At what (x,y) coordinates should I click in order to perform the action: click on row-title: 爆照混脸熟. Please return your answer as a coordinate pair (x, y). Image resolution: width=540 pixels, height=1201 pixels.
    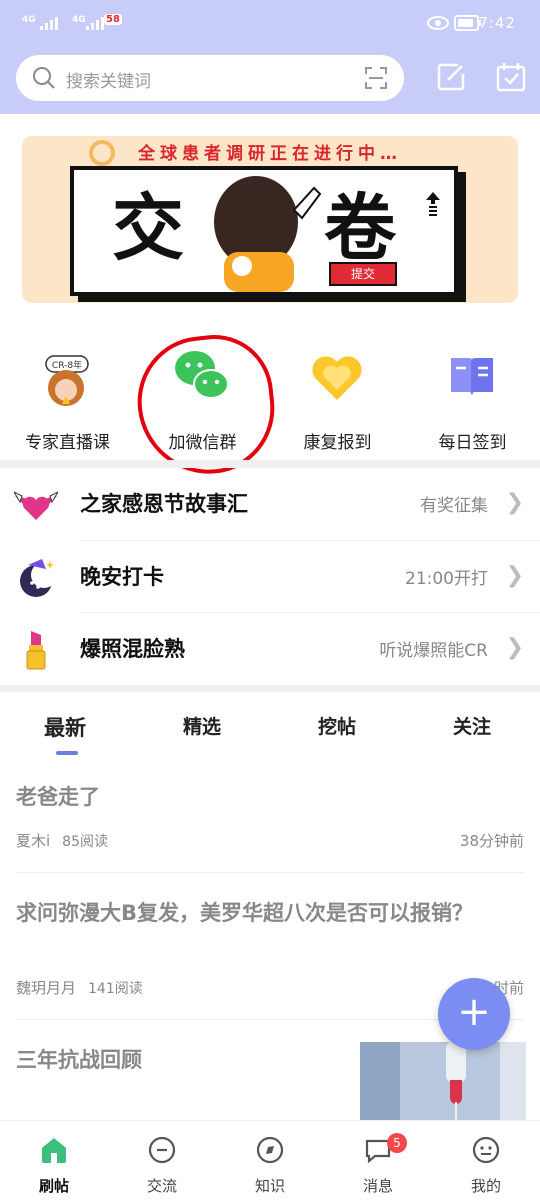
    Looking at the image, I should click on (132, 649).